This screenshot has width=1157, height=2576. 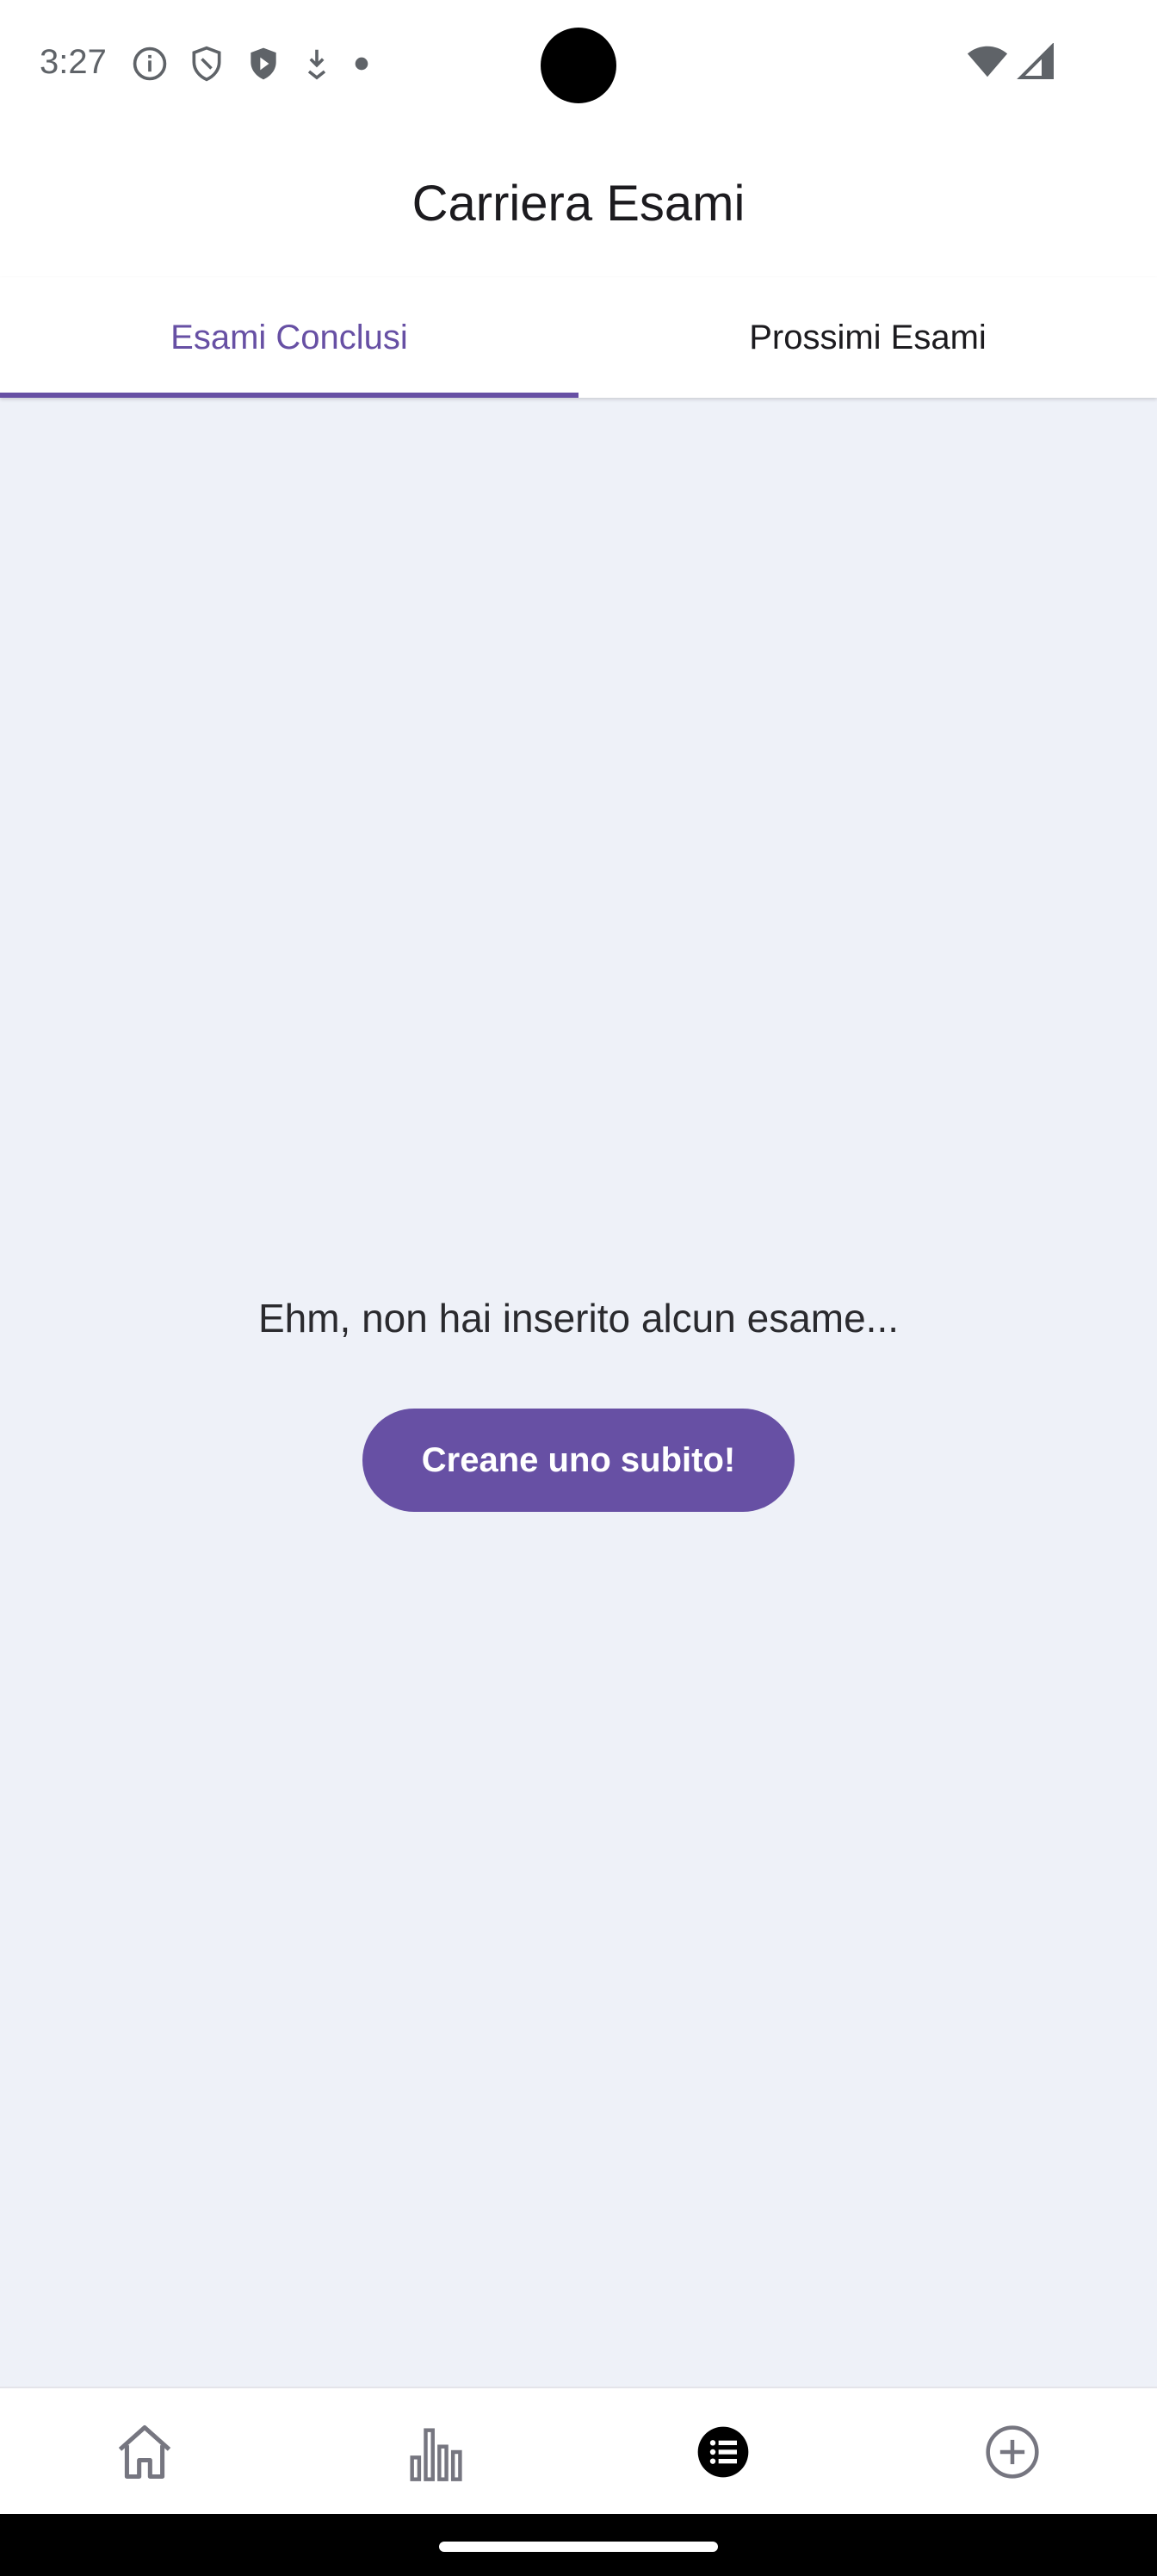 I want to click on add-circle-icon, so click(x=1013, y=2452).